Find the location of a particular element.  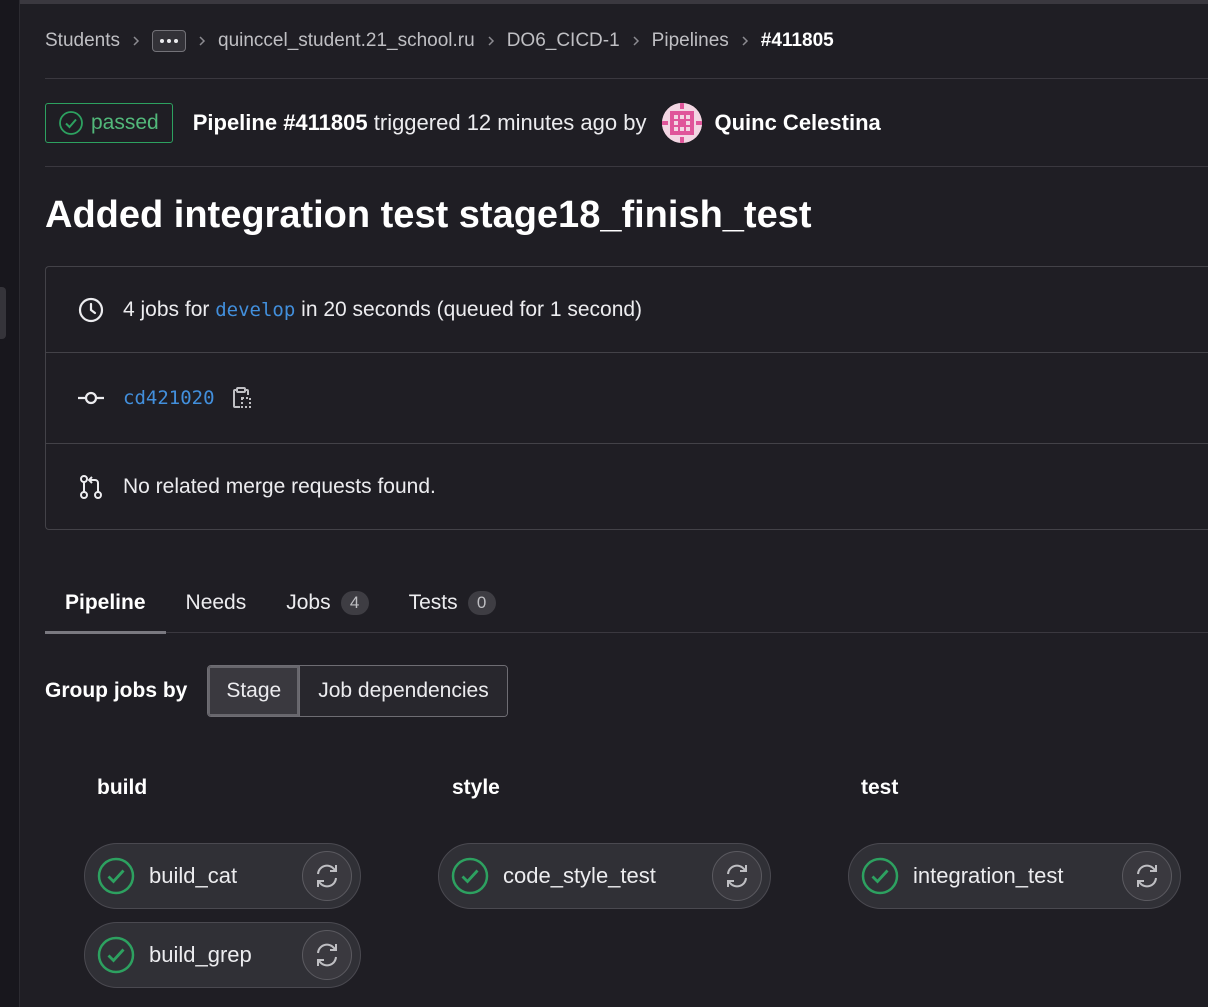

tab-pipeline: Pipeline is located at coordinates (105, 603).